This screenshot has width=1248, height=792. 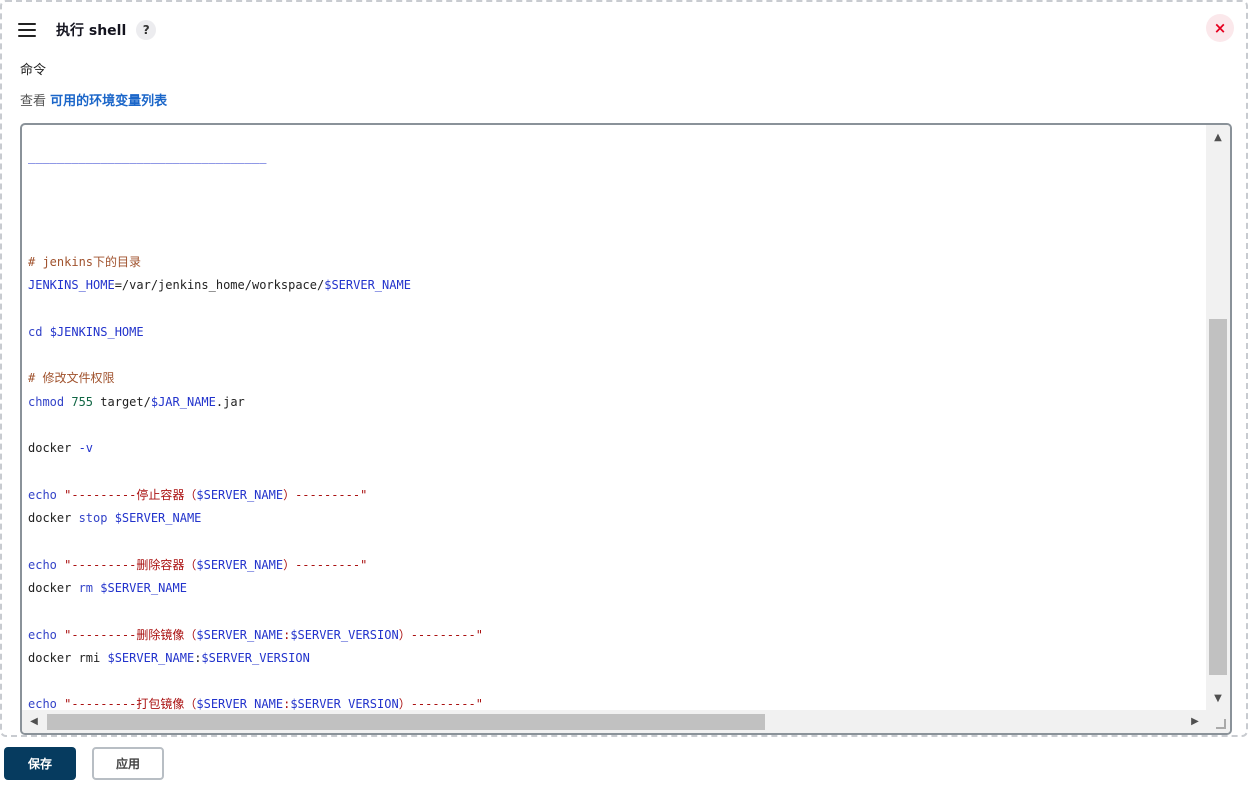 I want to click on code-token: "---------删除镜像（, so click(x=130, y=634).